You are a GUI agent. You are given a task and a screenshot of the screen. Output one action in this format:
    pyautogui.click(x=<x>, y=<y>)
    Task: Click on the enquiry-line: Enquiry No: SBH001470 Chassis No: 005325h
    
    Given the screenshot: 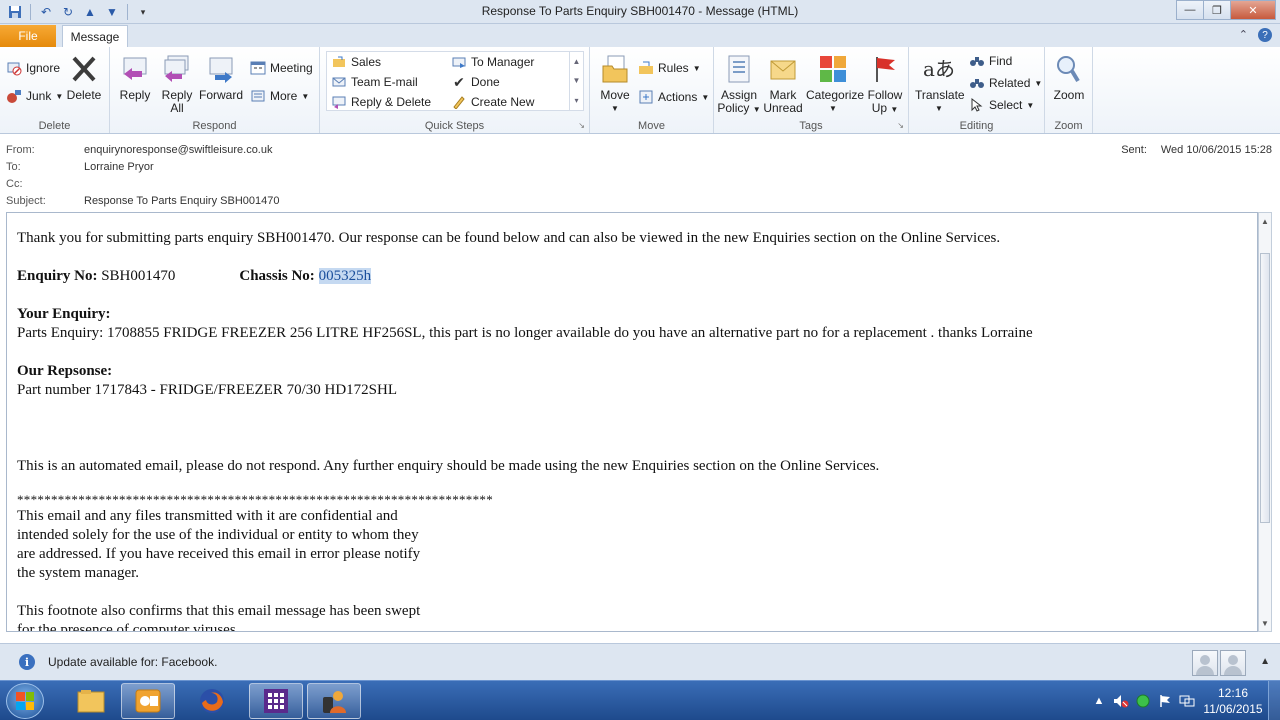 What is the action you would take?
    pyautogui.click(x=194, y=276)
    